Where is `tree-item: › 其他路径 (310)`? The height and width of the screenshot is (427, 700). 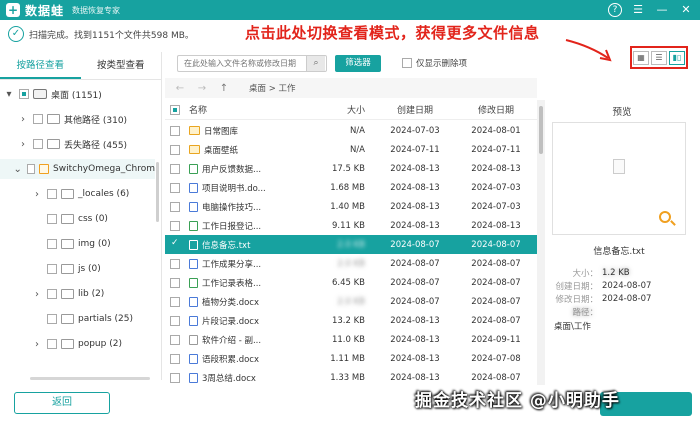
tree-item: › 其他路径 (310) is located at coordinates (72, 119).